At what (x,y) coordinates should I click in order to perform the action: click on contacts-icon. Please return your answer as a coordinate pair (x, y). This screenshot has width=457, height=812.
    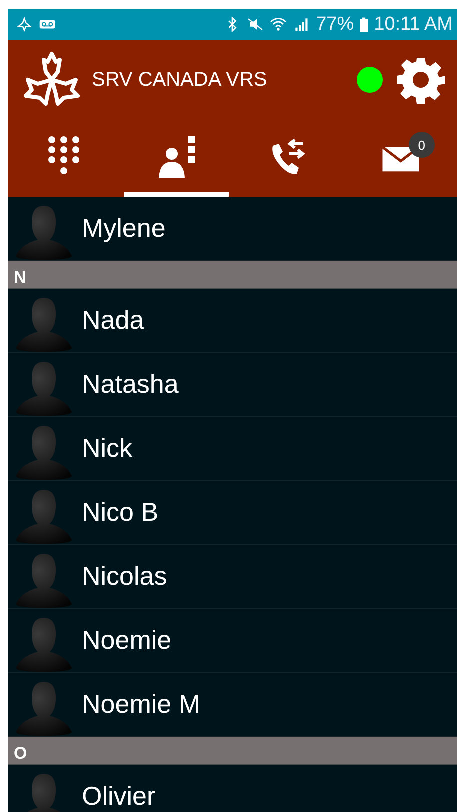
    Looking at the image, I should click on (176, 156).